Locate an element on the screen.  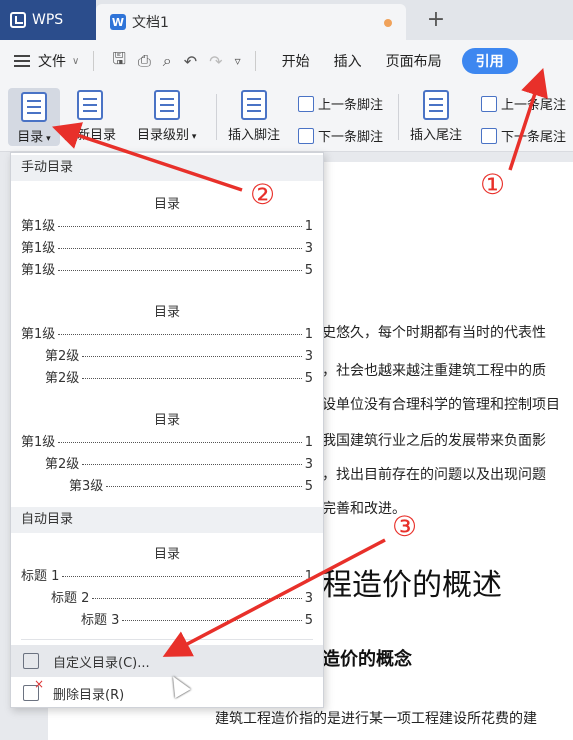
arrow-to-custom-toc is located at coordinates (274, 597).